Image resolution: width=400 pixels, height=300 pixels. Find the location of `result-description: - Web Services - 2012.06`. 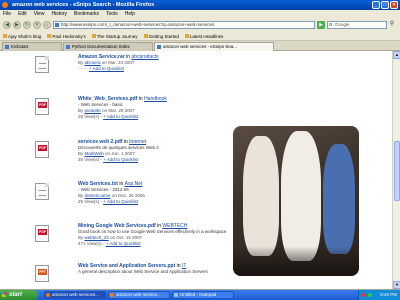

result-description: - Web Services - 2012.06 is located at coordinates (103, 189).